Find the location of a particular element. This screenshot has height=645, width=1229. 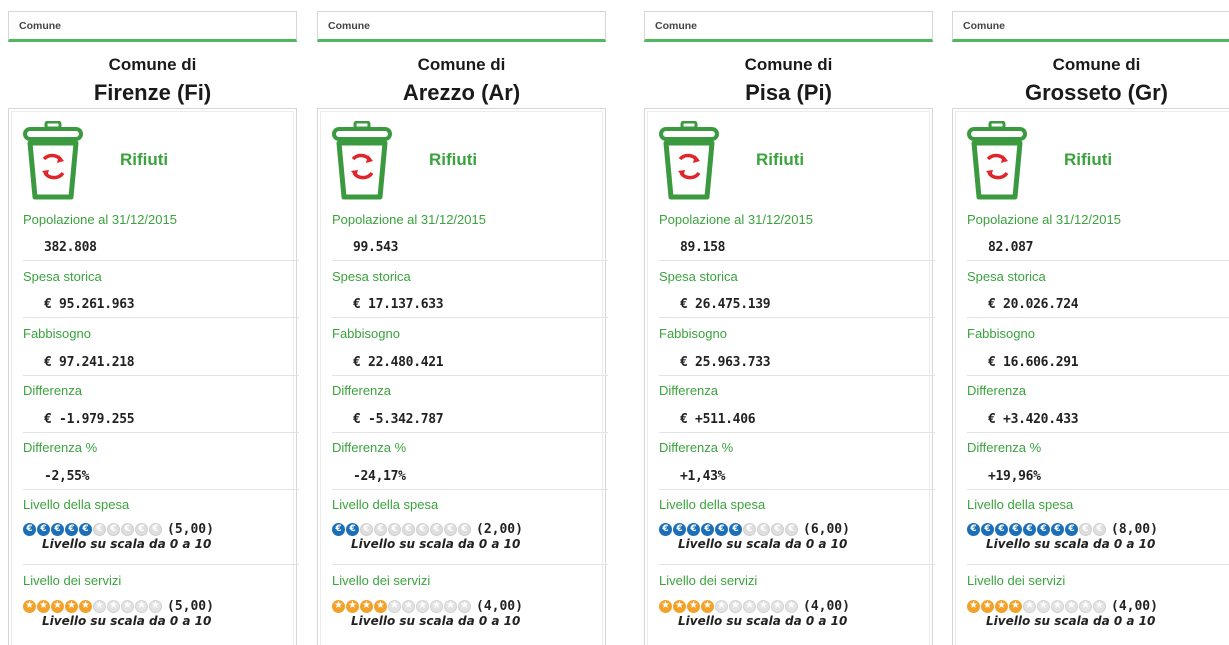

fabbisogno-value: € 25.963.733 is located at coordinates (725, 362).